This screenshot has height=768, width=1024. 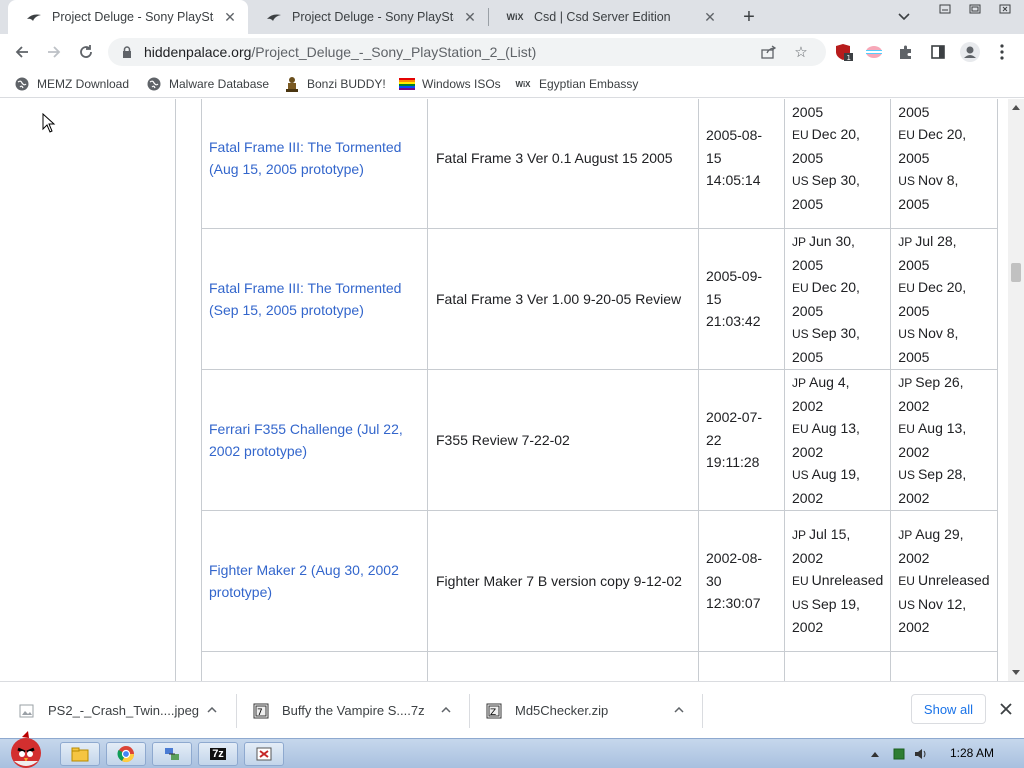 I want to click on scrollbar-thumb, so click(x=1016, y=272).